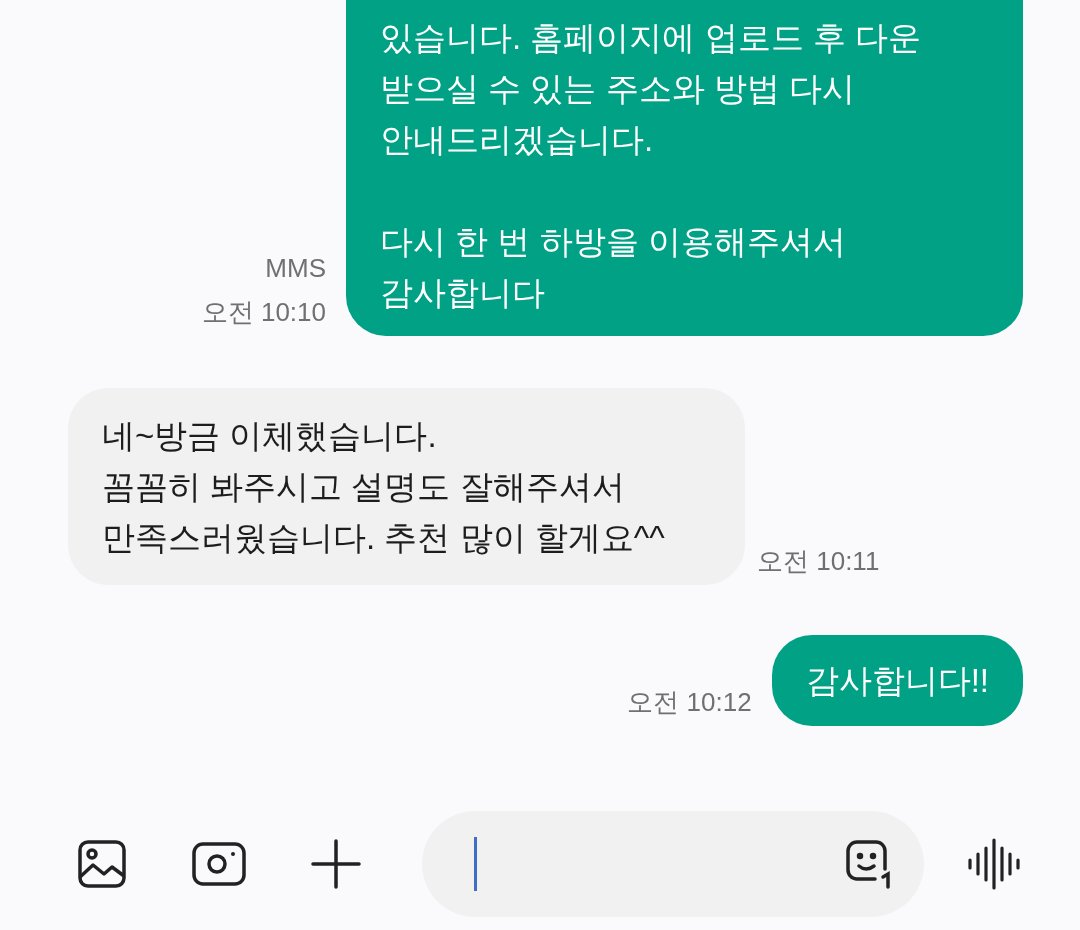  Describe the element at coordinates (406, 486) in the screenshot. I see `message-bubble: 네~방금 이체했습니다. 꼼꼼히 봐주시고 설명도 잘해주셔서 만족스러웠습니다. 추천 많이 할게요^^` at that location.